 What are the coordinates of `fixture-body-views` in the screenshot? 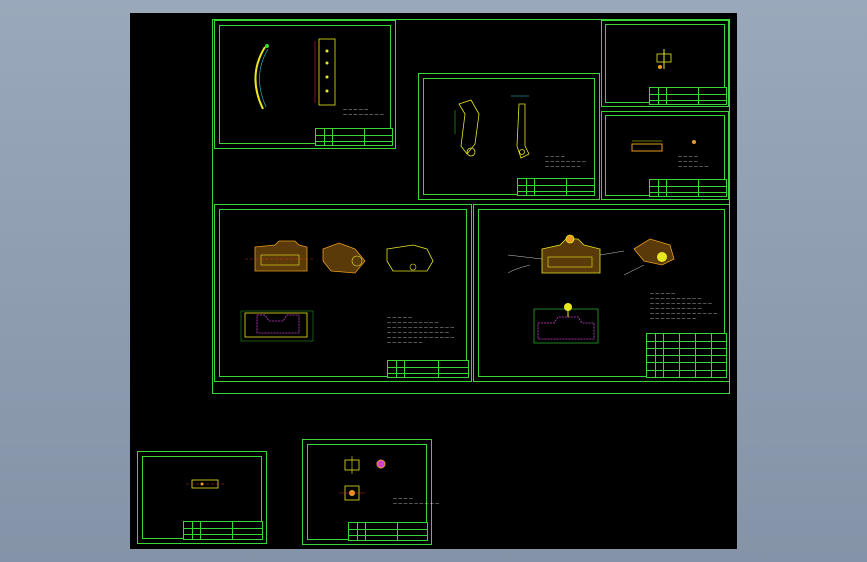 It's located at (337, 291).